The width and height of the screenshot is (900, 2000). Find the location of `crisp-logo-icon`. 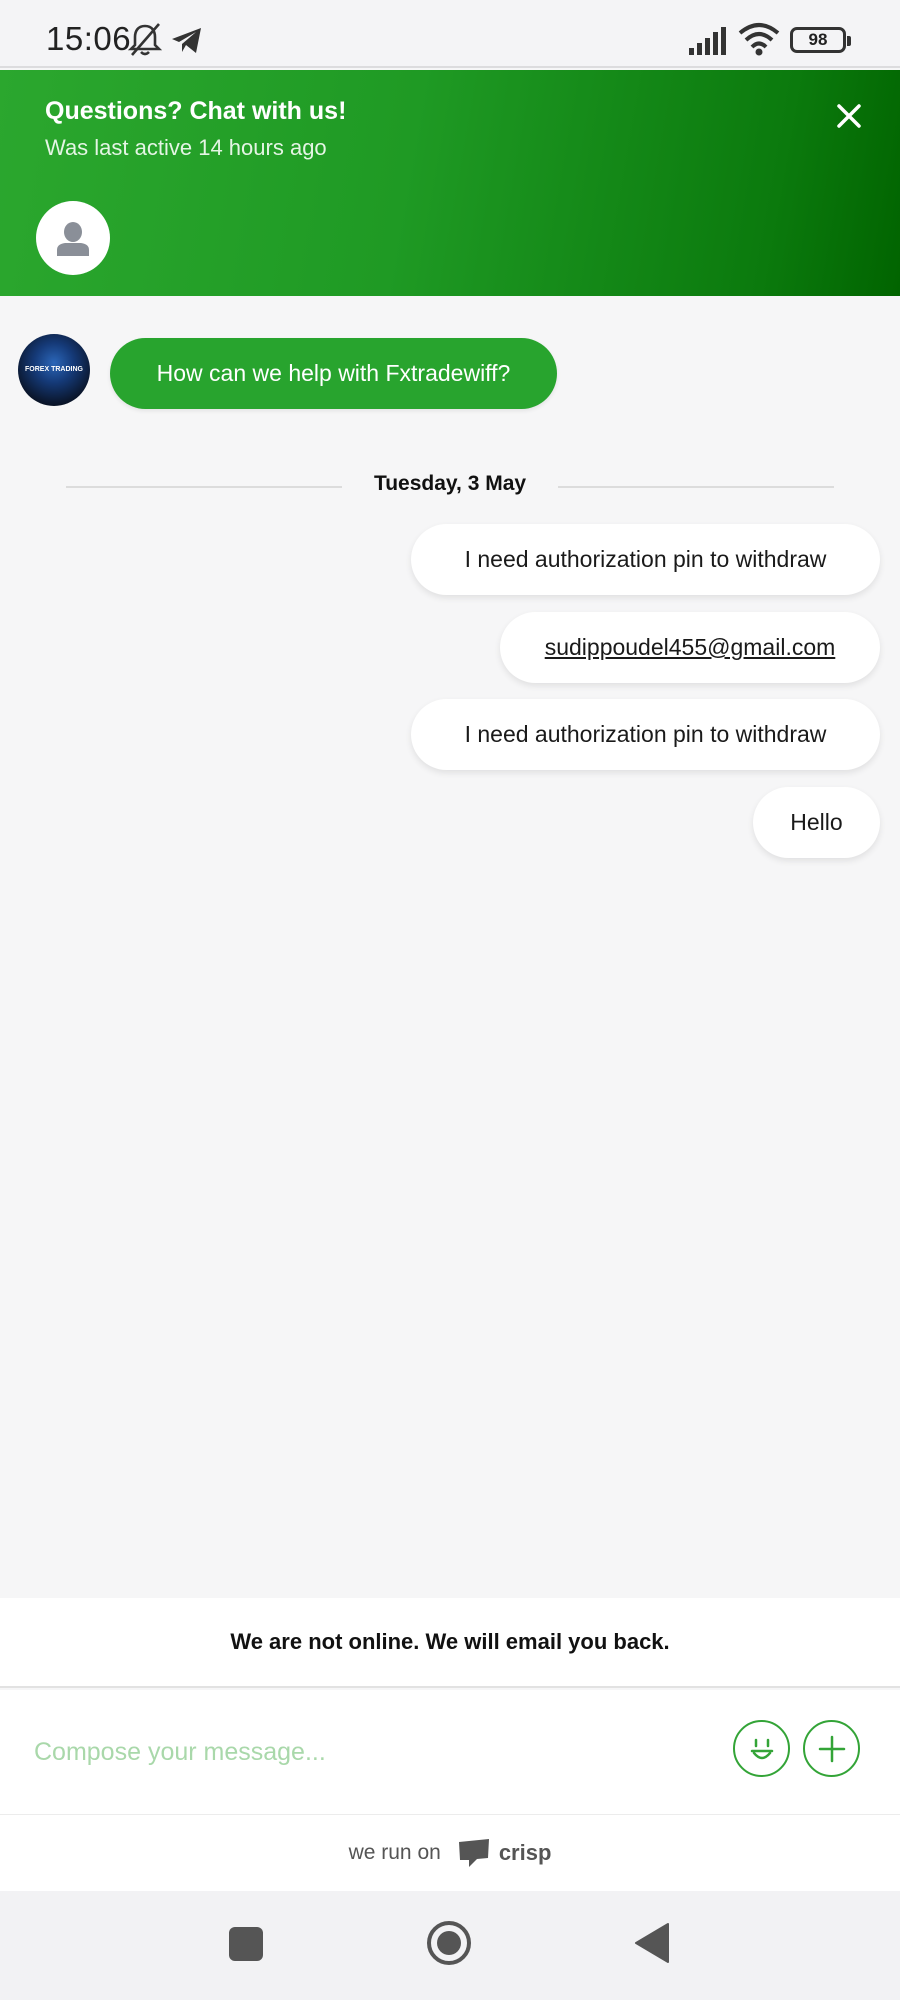

crisp-logo-icon is located at coordinates (473, 1853).